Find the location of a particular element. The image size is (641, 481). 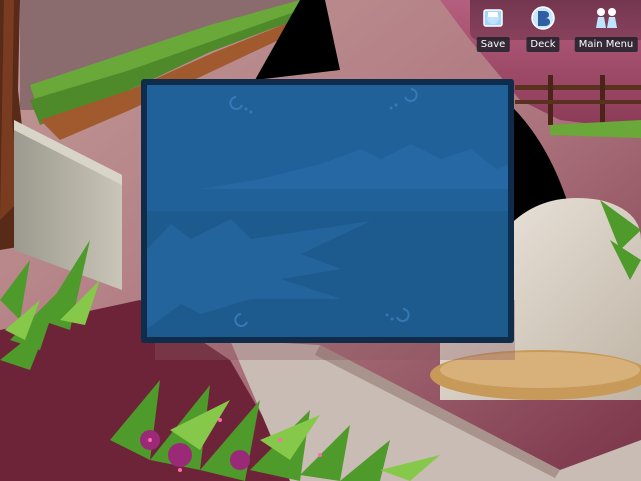

save-label: Save is located at coordinates (493, 44).